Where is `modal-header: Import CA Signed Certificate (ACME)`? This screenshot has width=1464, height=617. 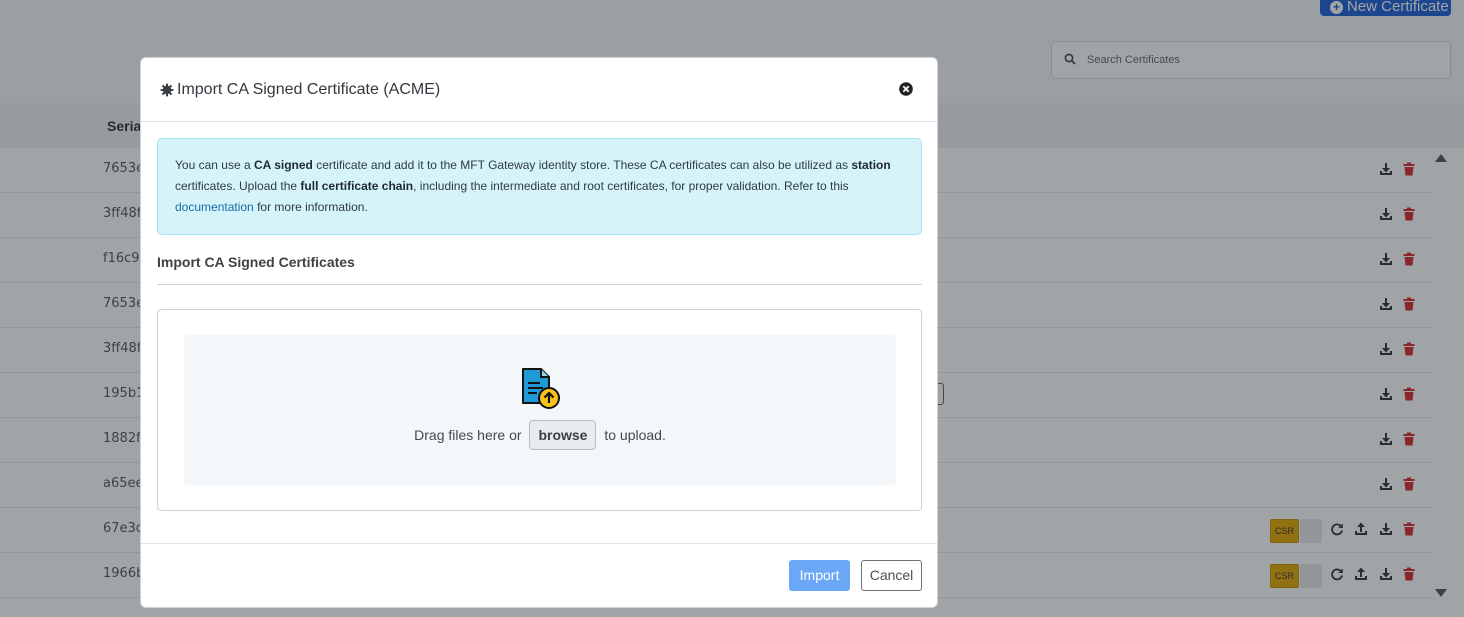 modal-header: Import CA Signed Certificate (ACME) is located at coordinates (539, 90).